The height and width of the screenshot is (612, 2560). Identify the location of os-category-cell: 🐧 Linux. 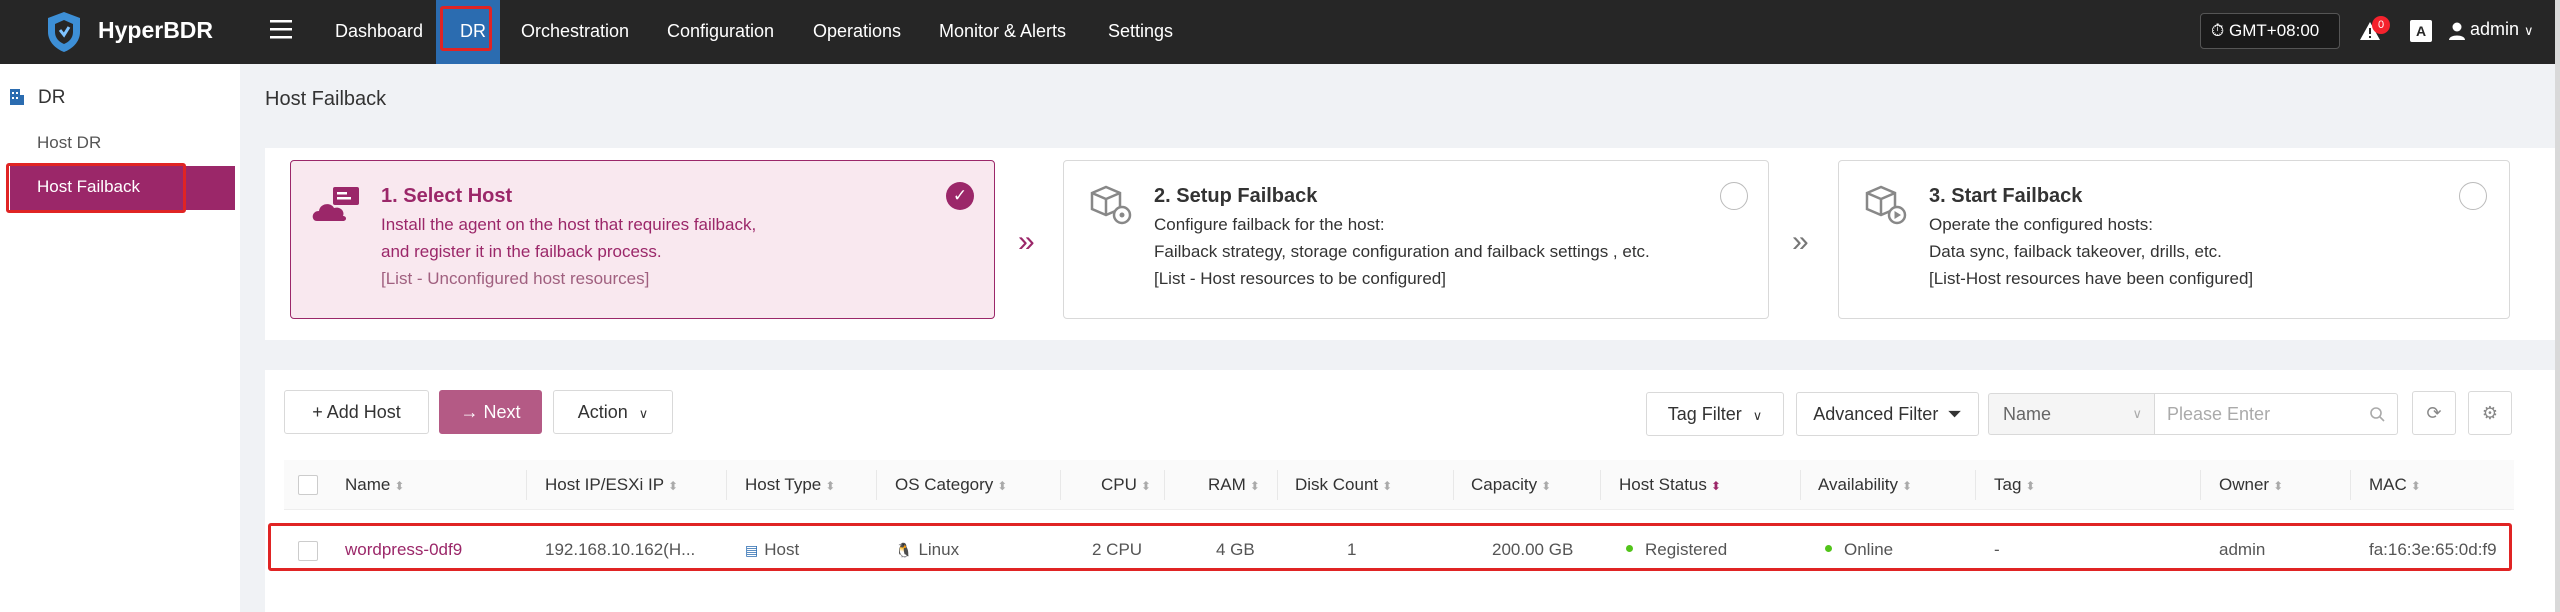
(927, 550).